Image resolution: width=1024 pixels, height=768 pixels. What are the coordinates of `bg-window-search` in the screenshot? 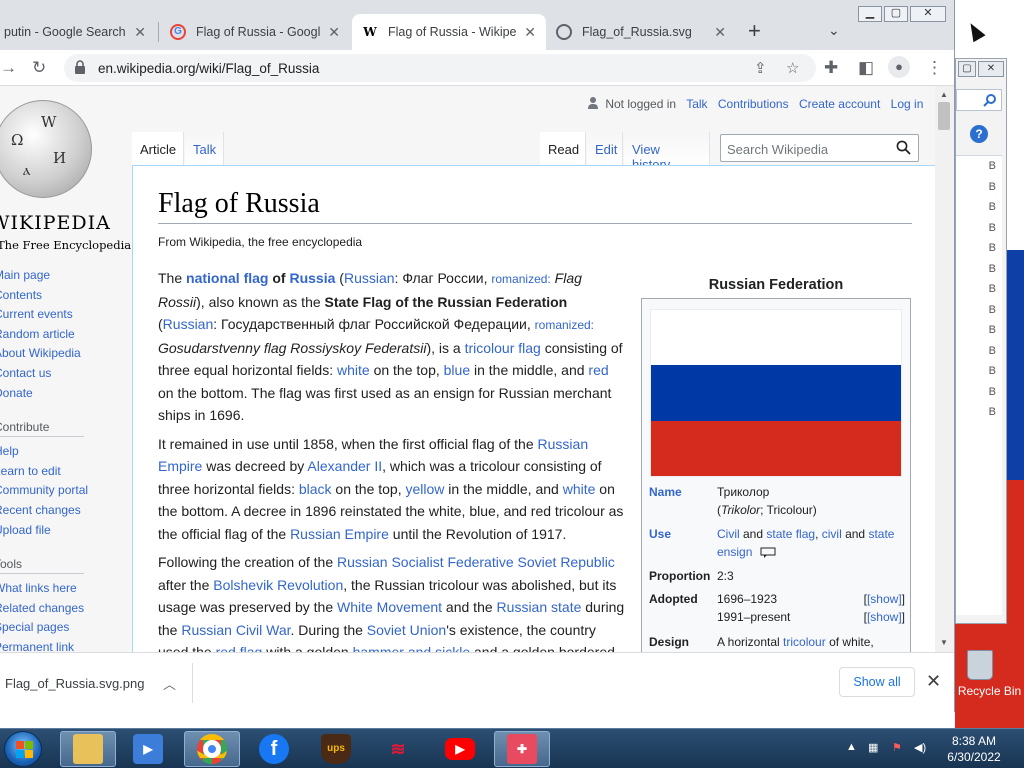 It's located at (979, 100).